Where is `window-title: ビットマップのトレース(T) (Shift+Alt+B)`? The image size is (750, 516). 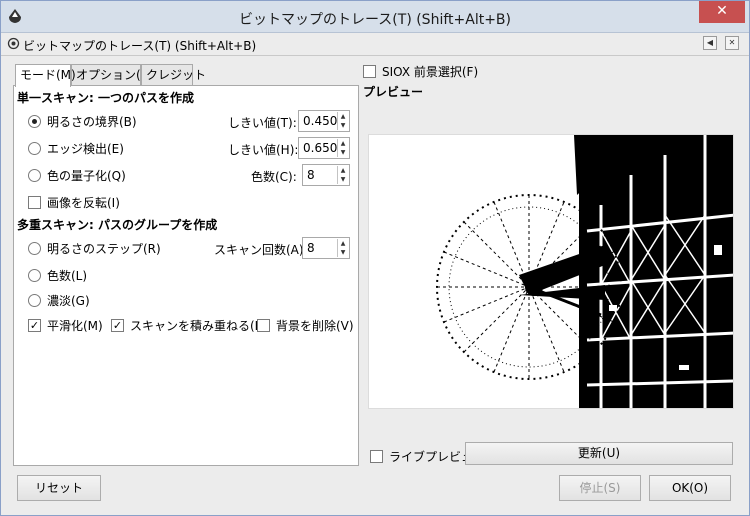
window-title: ビットマップのトレース(T) (Shift+Alt+B) is located at coordinates (375, 20).